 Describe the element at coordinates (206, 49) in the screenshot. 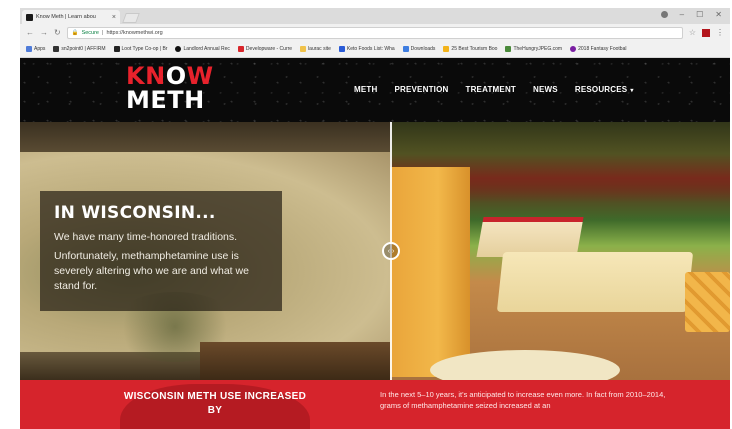

I see `bookmark-label: Landlord Annual Rec` at that location.